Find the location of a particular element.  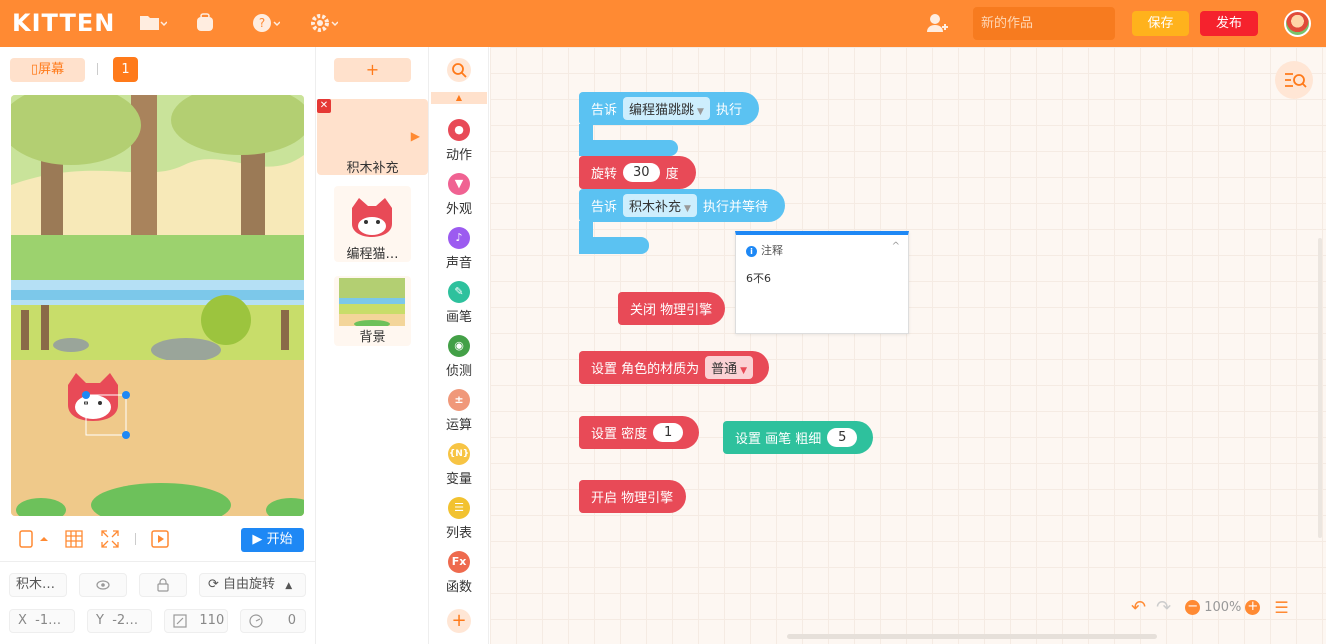

caret-up-icon is located at coordinates (44, 539).